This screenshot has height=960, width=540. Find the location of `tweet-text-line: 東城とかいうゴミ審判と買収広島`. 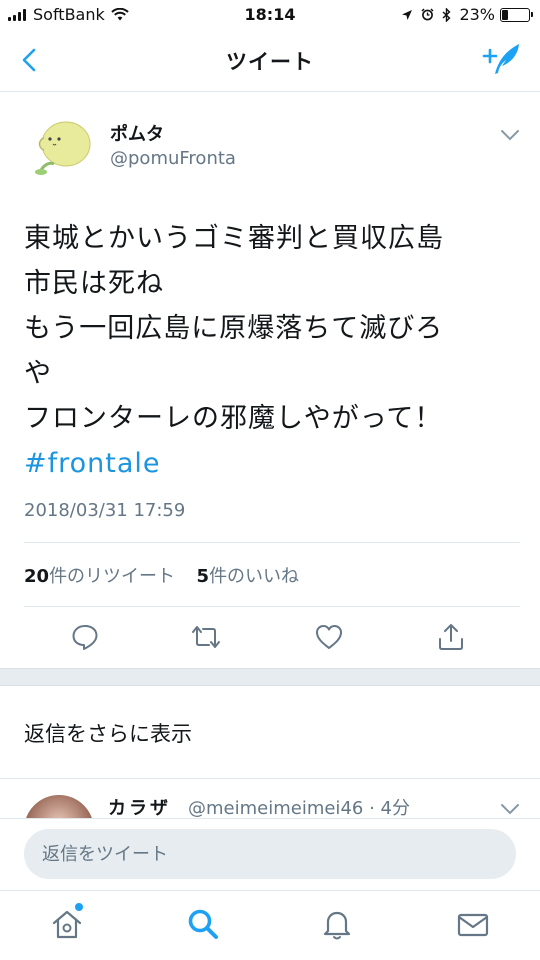

tweet-text-line: 東城とかいうゴミ審判と買収広島 is located at coordinates (234, 238).